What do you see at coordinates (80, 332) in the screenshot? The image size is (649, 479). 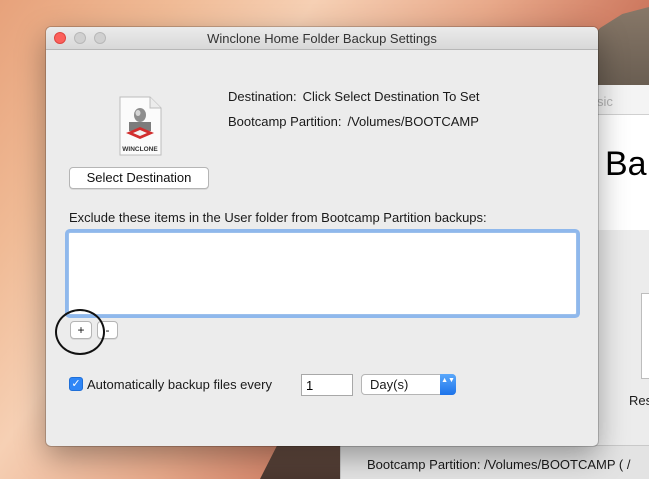 I see `annotation-circle` at bounding box center [80, 332].